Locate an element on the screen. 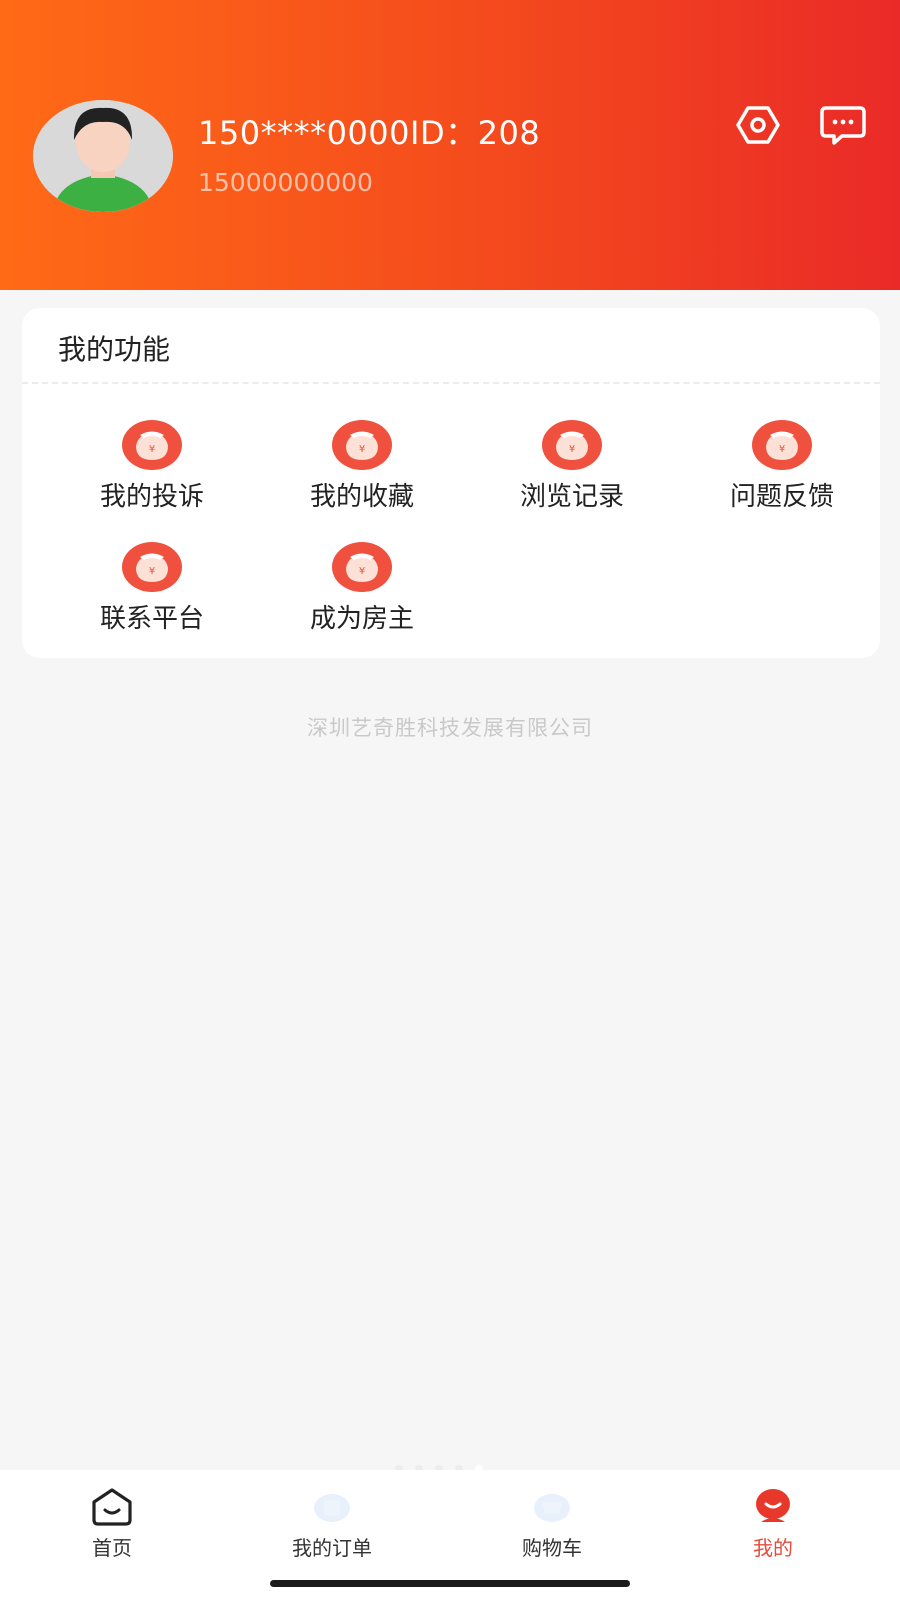  user-name-id: 150****0000ID：208 is located at coordinates (369, 133).